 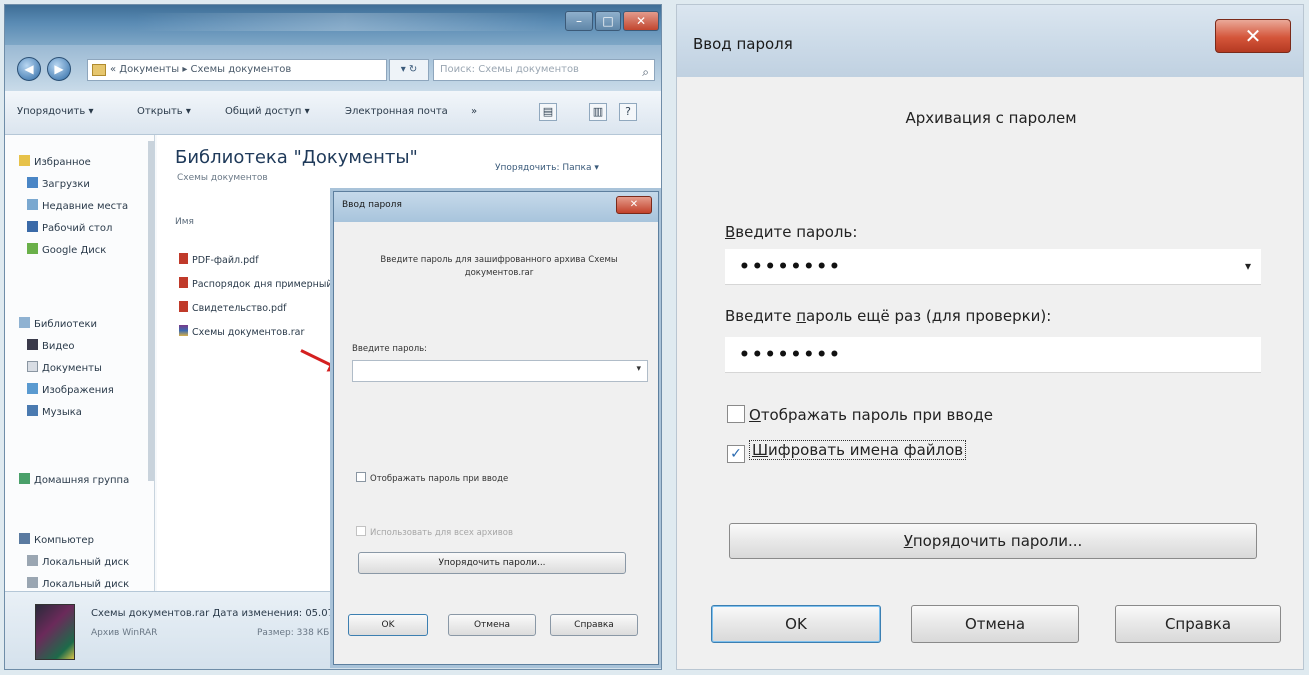 What do you see at coordinates (201, 69) in the screenshot?
I see `address-text: « Документы ▸ Схемы документов` at bounding box center [201, 69].